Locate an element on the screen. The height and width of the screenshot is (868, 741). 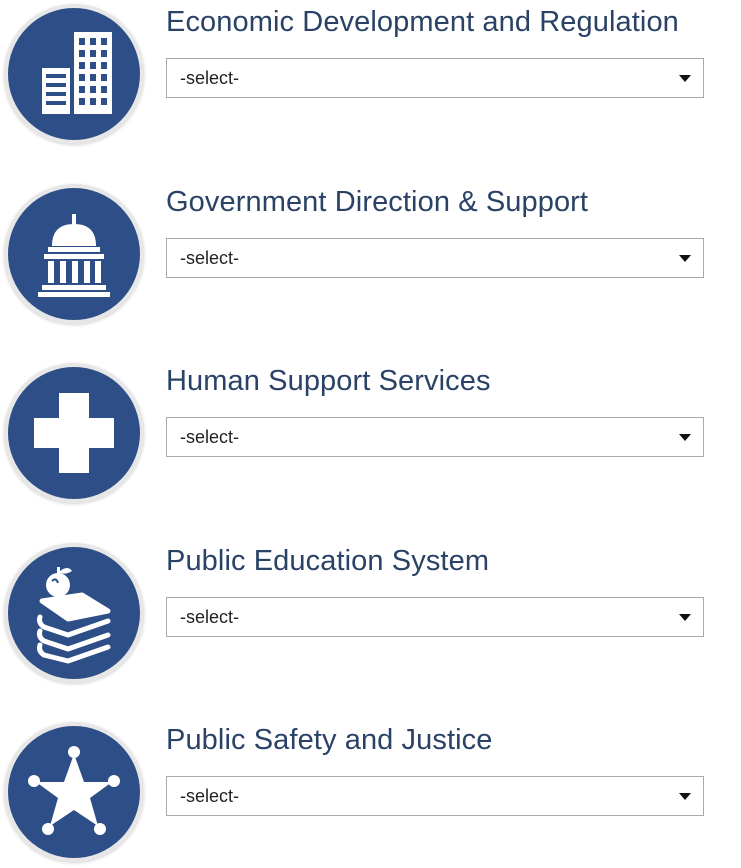
category-title: Human Support Services is located at coordinates (328, 381).